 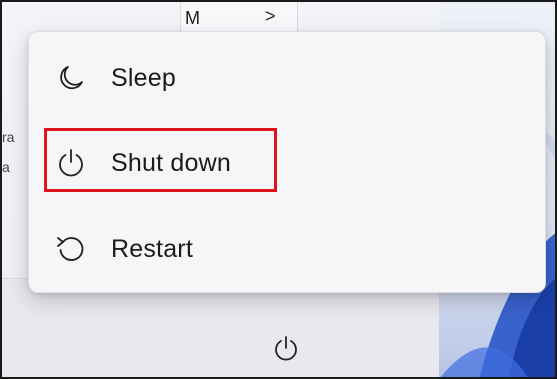 I want to click on footer-power-button, so click(x=286, y=349).